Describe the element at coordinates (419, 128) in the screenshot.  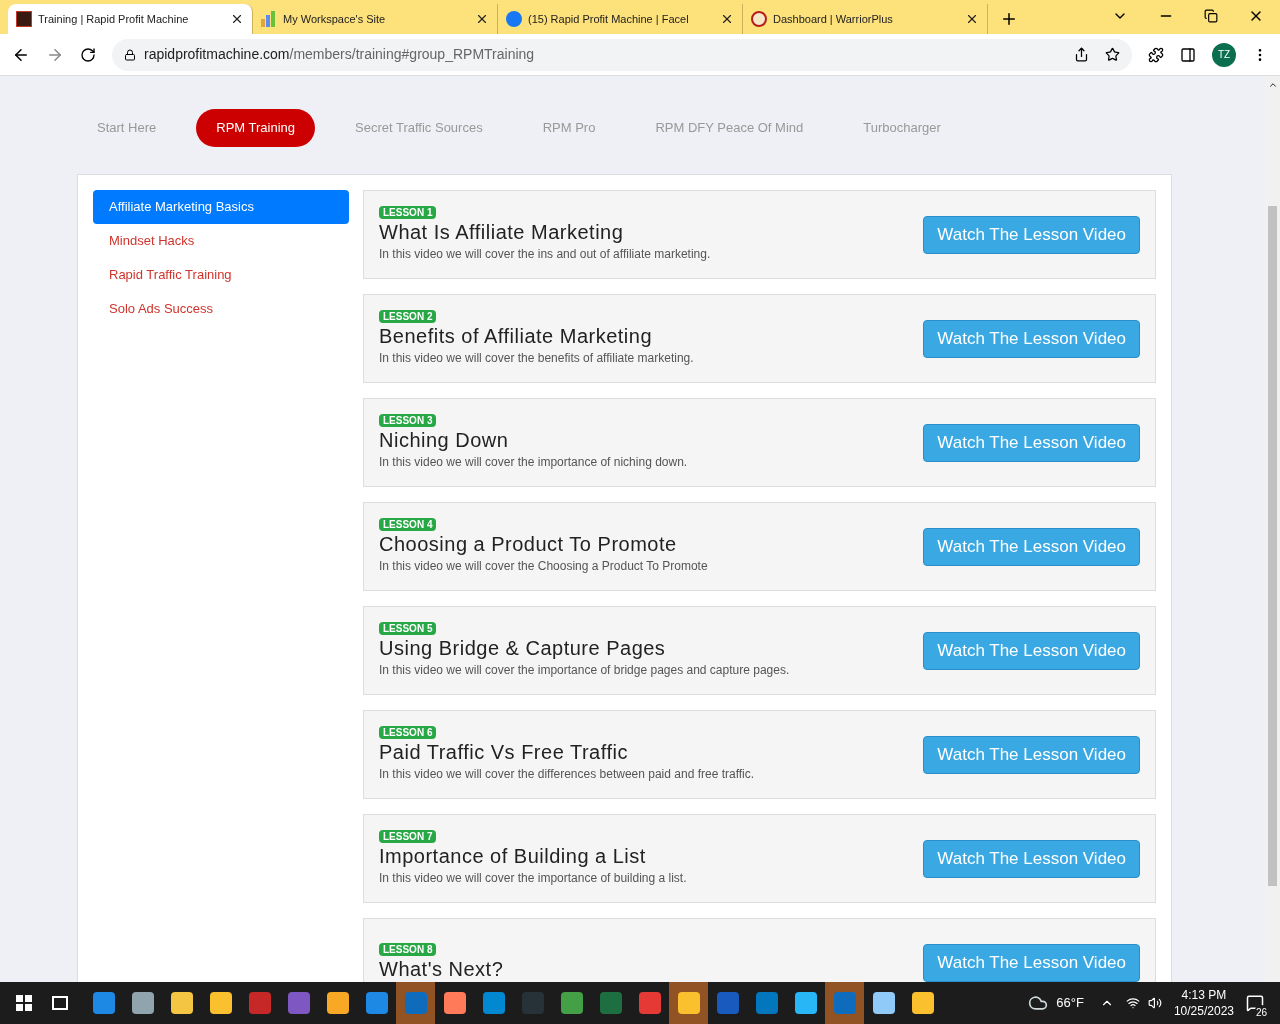
I see `nav-link: Secret Traffic Sources` at that location.